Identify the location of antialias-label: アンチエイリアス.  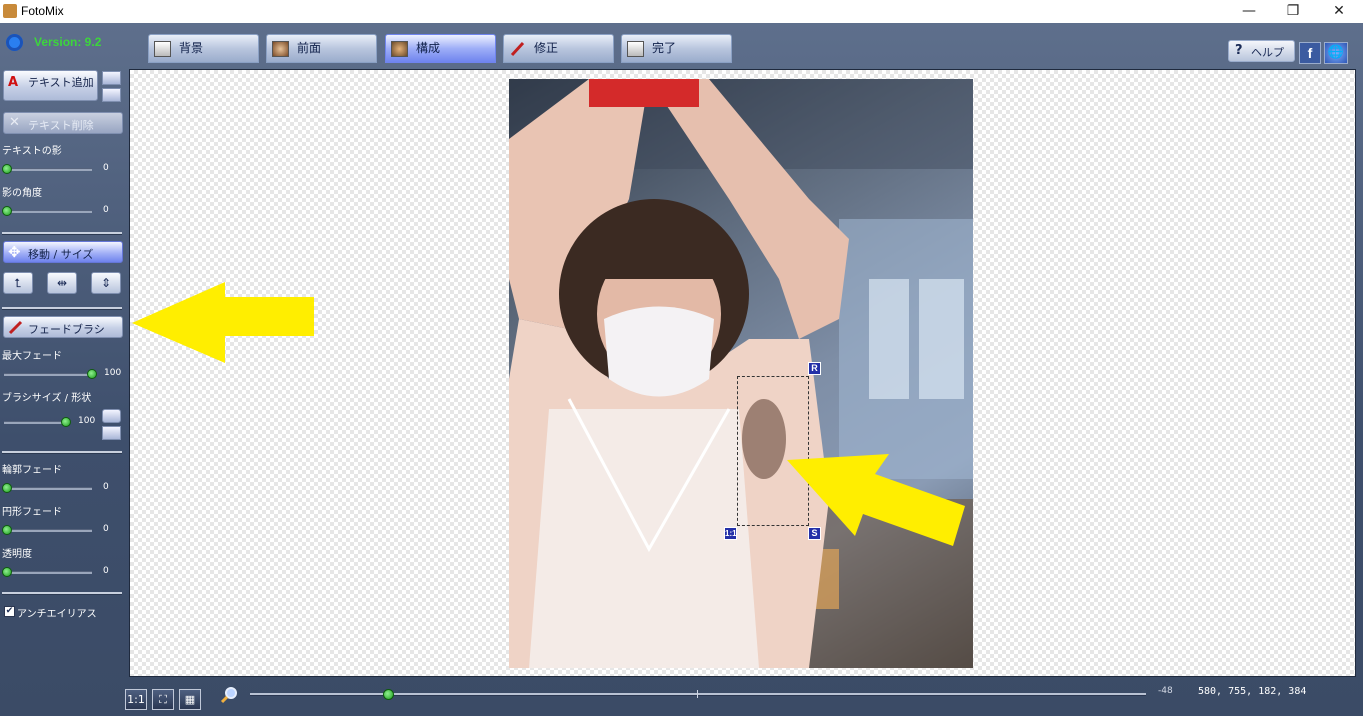
(57, 614).